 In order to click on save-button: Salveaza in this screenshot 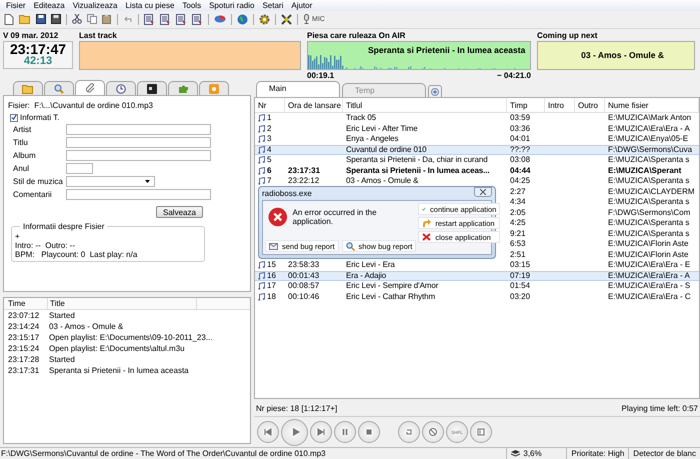, I will do `click(179, 212)`.